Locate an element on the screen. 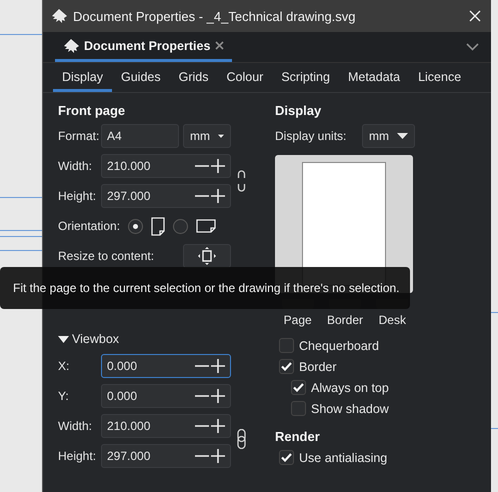  portrait-page-icon is located at coordinates (158, 226).